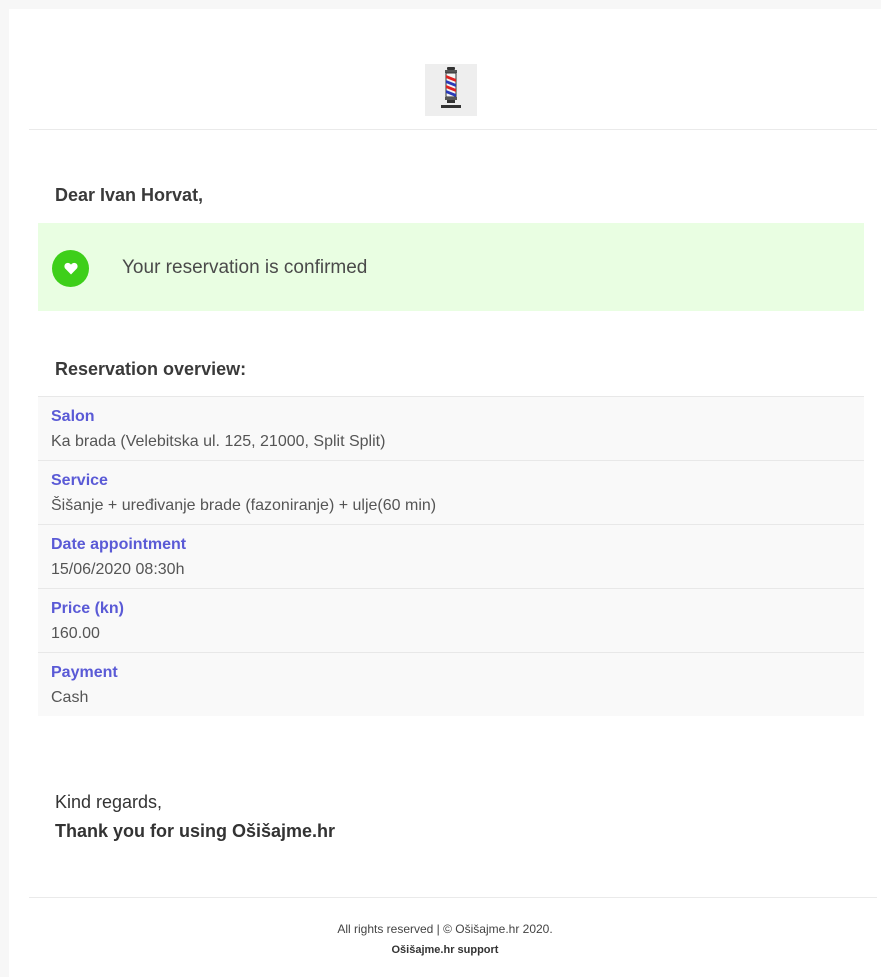 Image resolution: width=881 pixels, height=977 pixels. What do you see at coordinates (453, 897) in the screenshot?
I see `footer-divider` at bounding box center [453, 897].